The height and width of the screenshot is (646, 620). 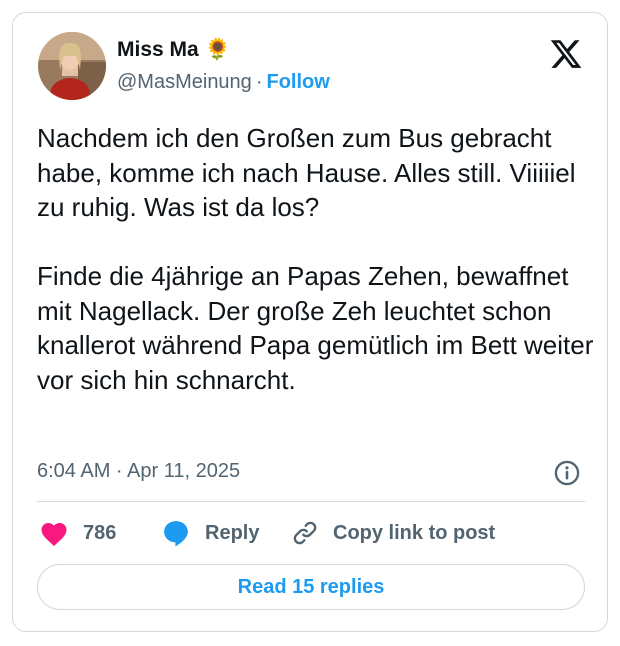 I want to click on copy-link-label: Copy link to post, so click(x=414, y=532).